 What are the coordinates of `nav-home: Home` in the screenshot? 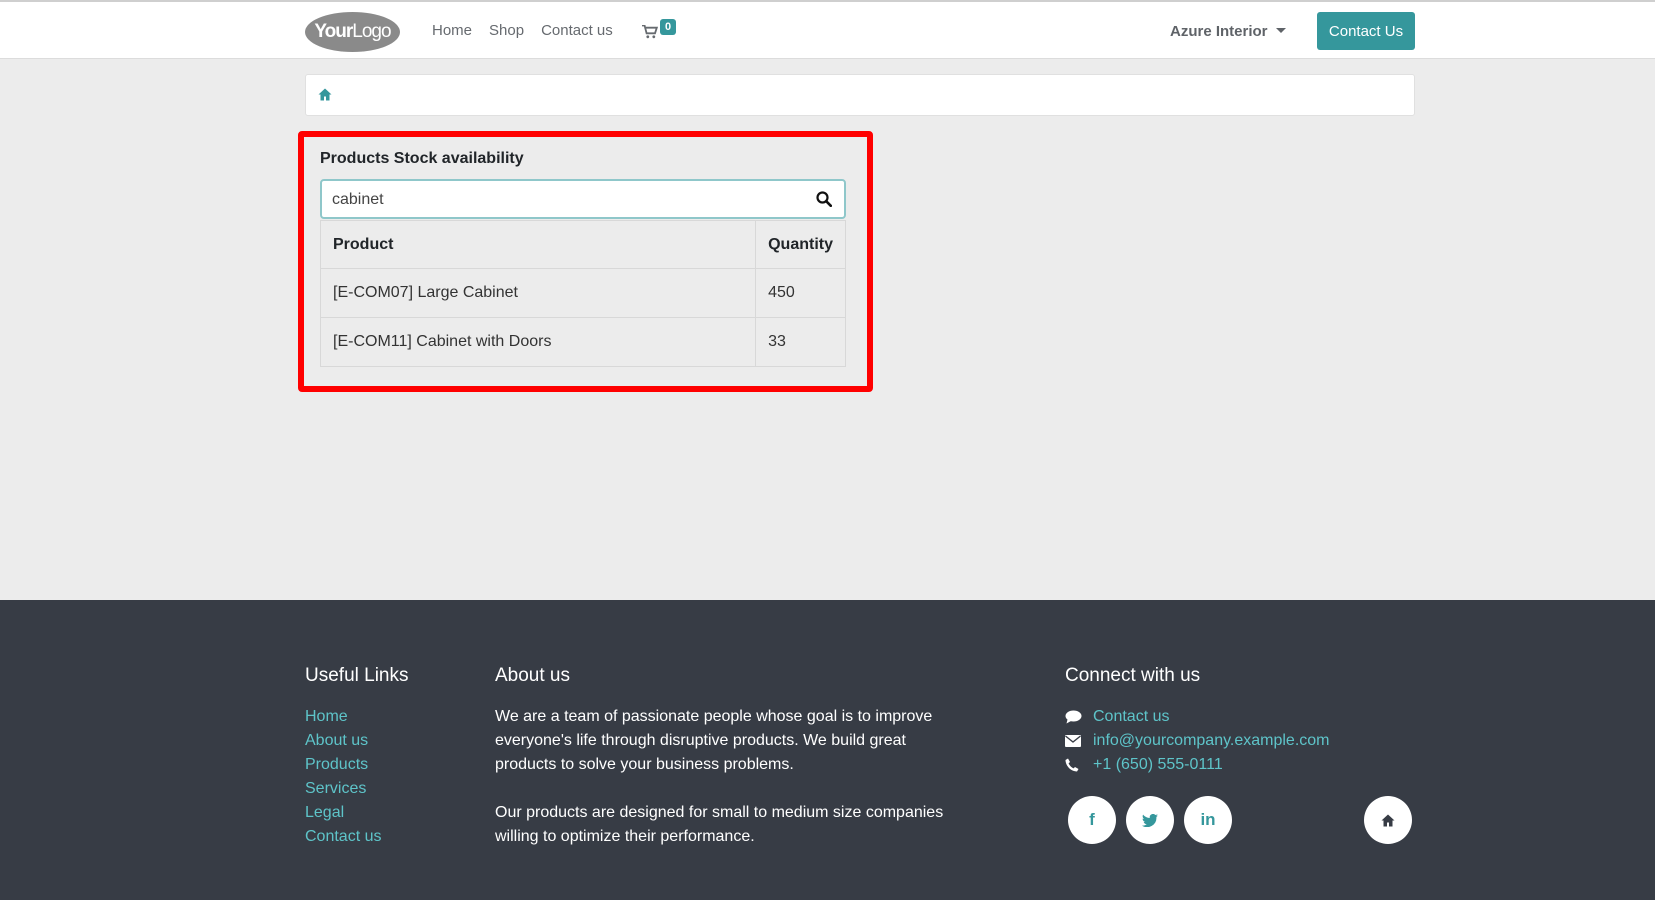 It's located at (452, 30).